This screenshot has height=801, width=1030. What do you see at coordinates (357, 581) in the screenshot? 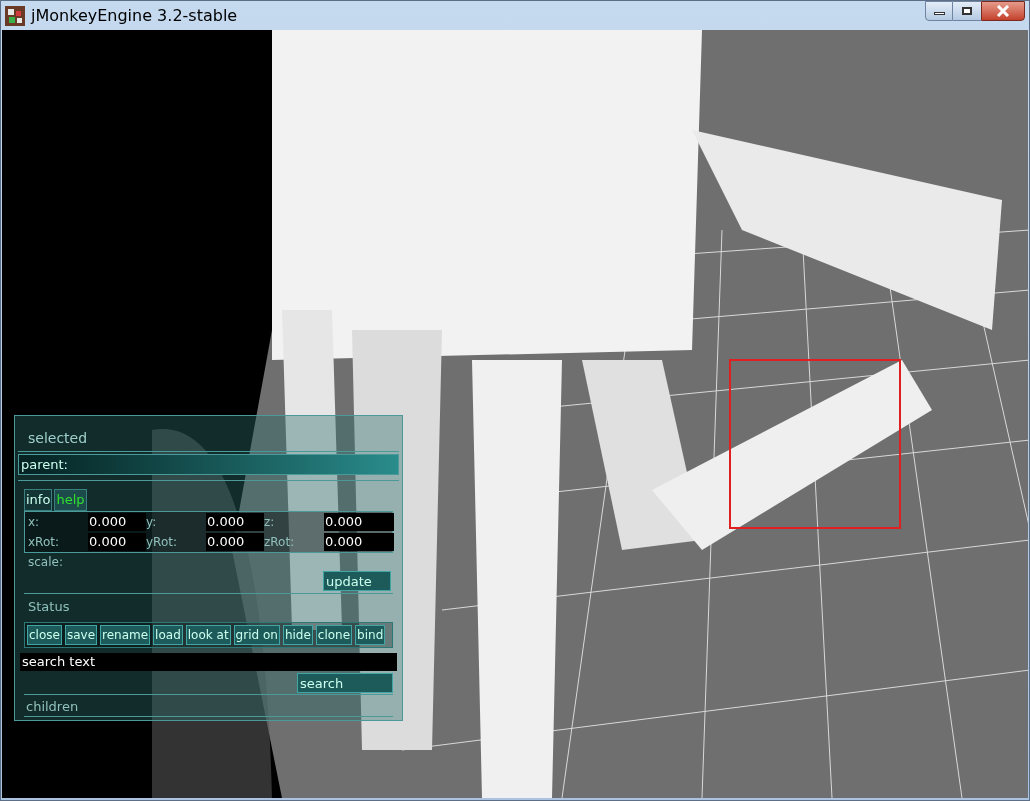
I see `update-button: update` at bounding box center [357, 581].